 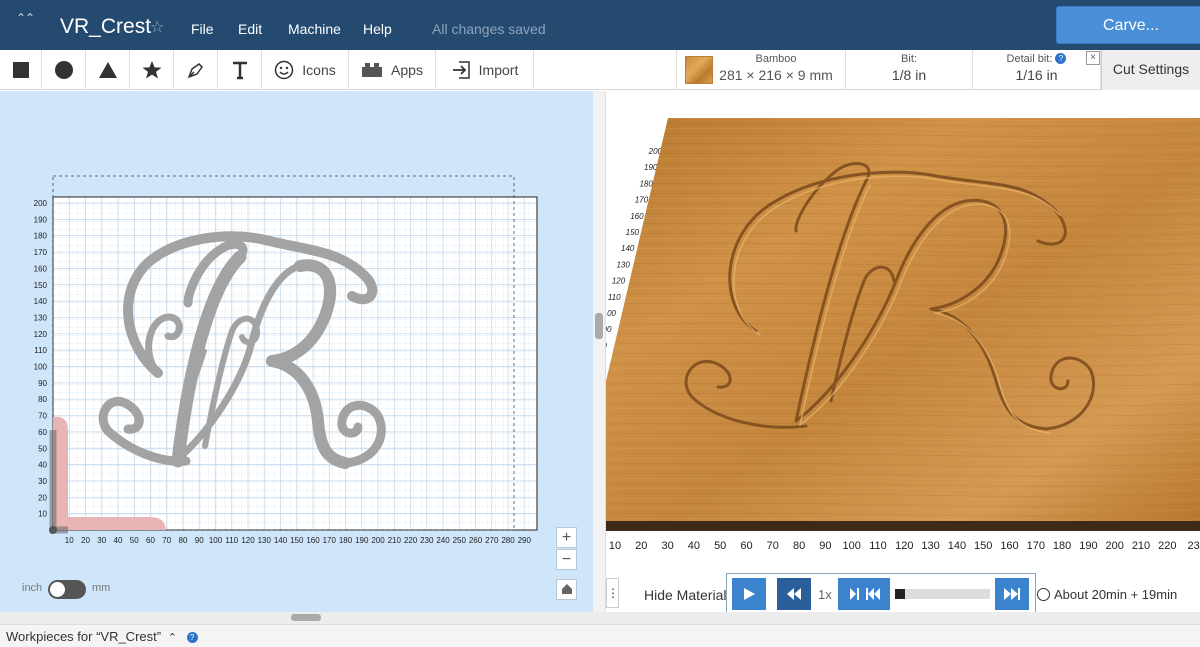 What do you see at coordinates (749, 594) in the screenshot?
I see `play-button` at bounding box center [749, 594].